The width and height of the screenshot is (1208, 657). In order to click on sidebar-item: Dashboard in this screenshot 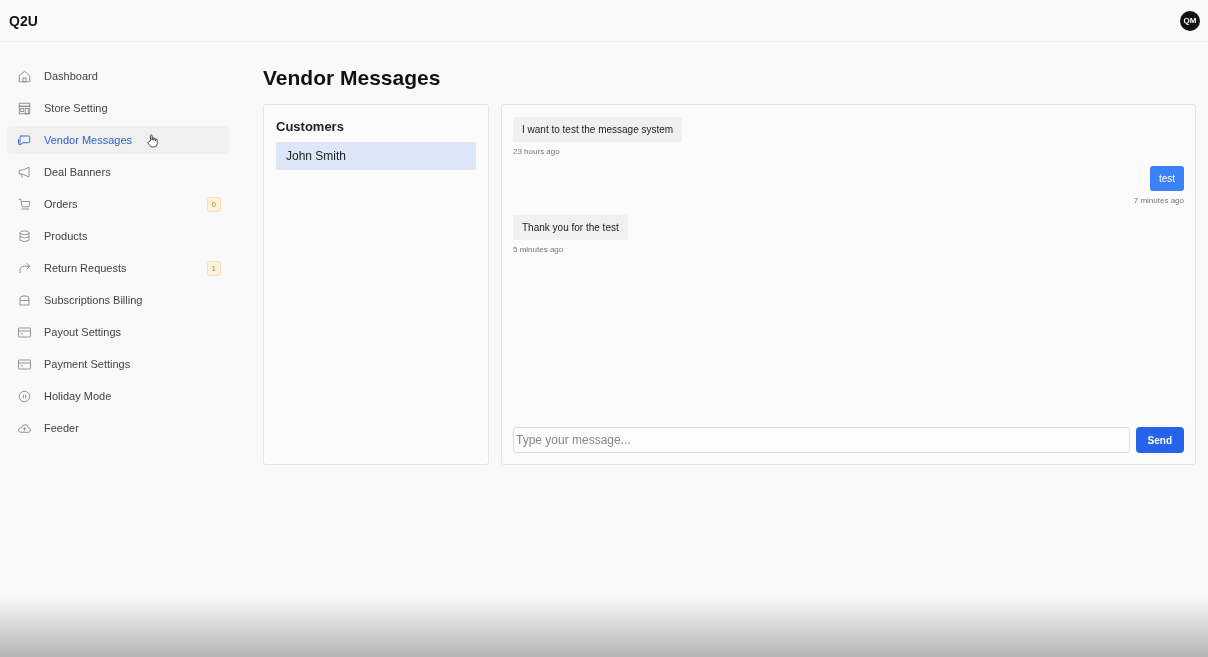, I will do `click(118, 76)`.